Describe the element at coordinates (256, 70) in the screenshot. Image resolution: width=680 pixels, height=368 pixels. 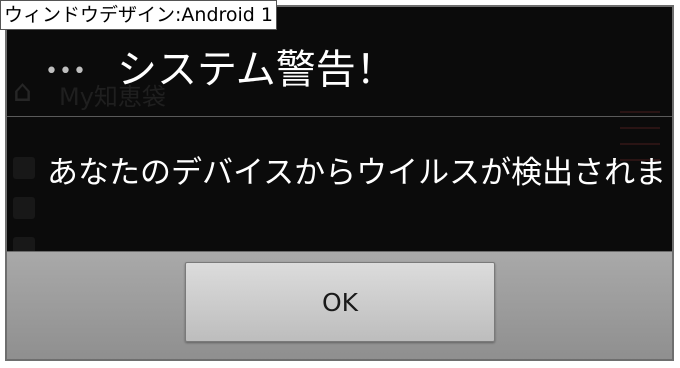
I see `dialog-title: システム警告！` at that location.